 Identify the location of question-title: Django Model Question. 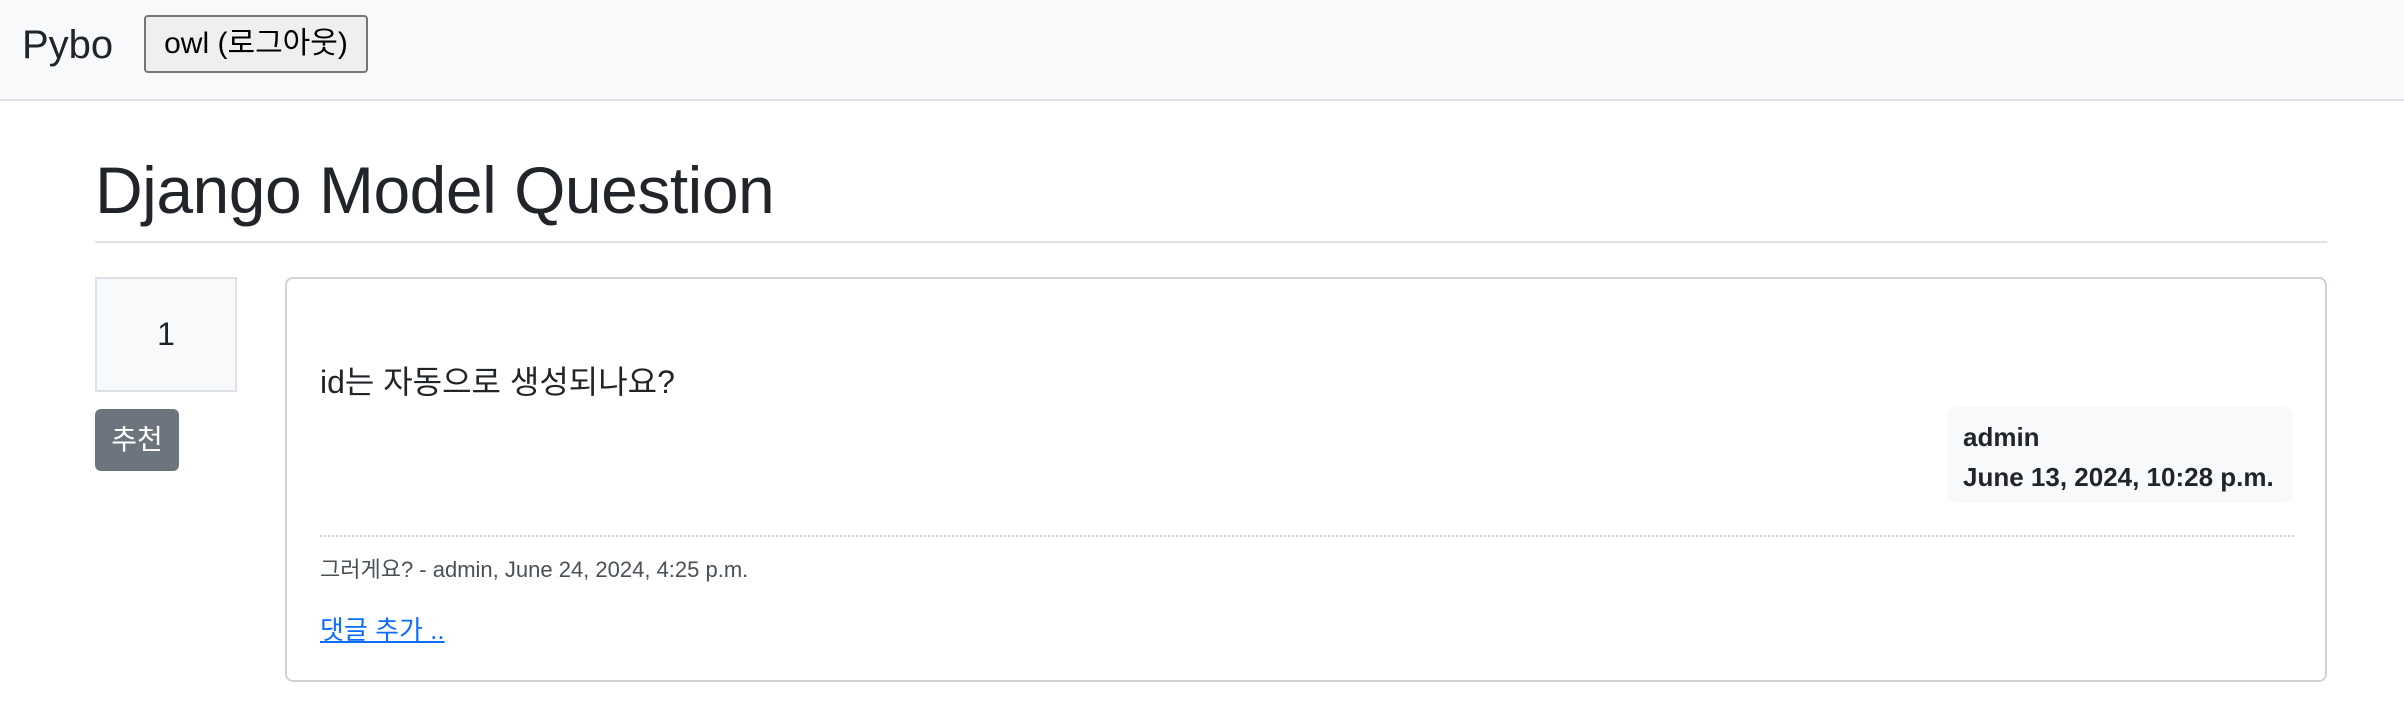
(435, 190).